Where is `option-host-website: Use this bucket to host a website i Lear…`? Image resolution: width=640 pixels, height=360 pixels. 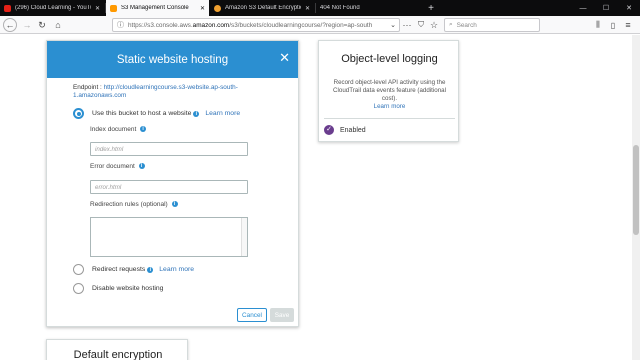 option-host-website: Use this bucket to host a website i Lear… is located at coordinates (156, 113).